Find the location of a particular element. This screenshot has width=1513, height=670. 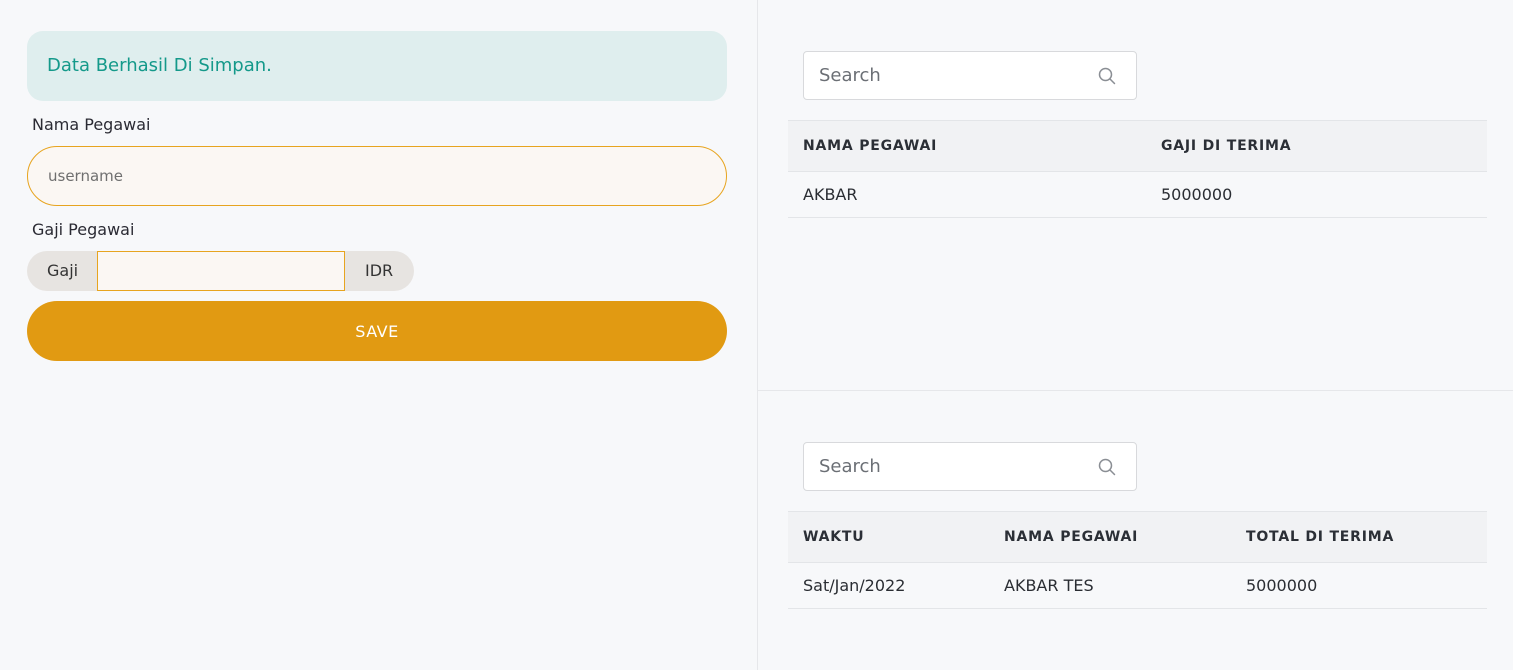

gaji-input-group: Gaji IDR is located at coordinates (220, 271).